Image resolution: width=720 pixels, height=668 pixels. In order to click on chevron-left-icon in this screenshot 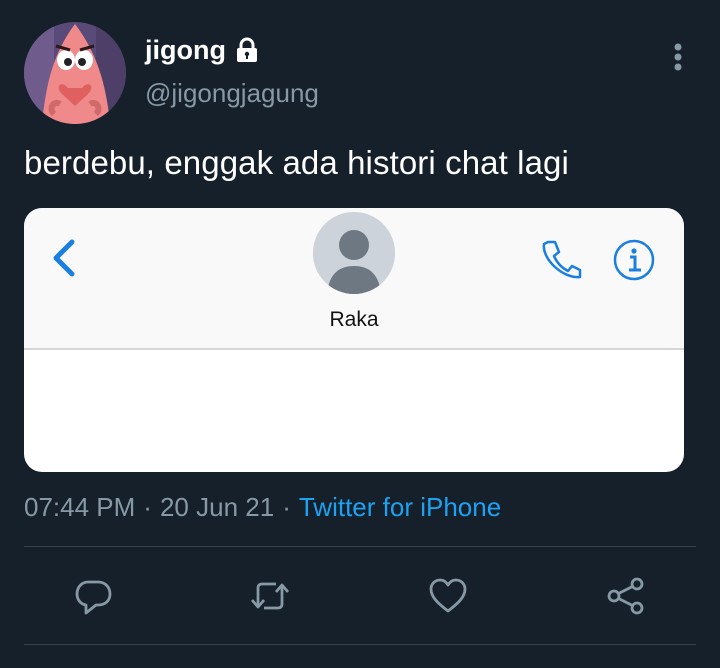, I will do `click(64, 258)`.